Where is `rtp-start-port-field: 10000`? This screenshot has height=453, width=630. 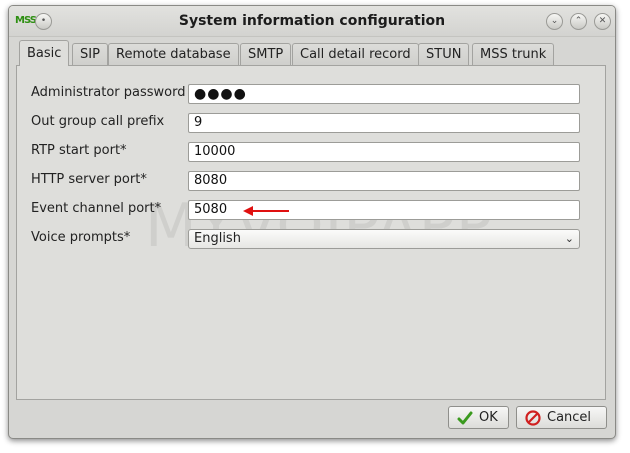 rtp-start-port-field: 10000 is located at coordinates (384, 152).